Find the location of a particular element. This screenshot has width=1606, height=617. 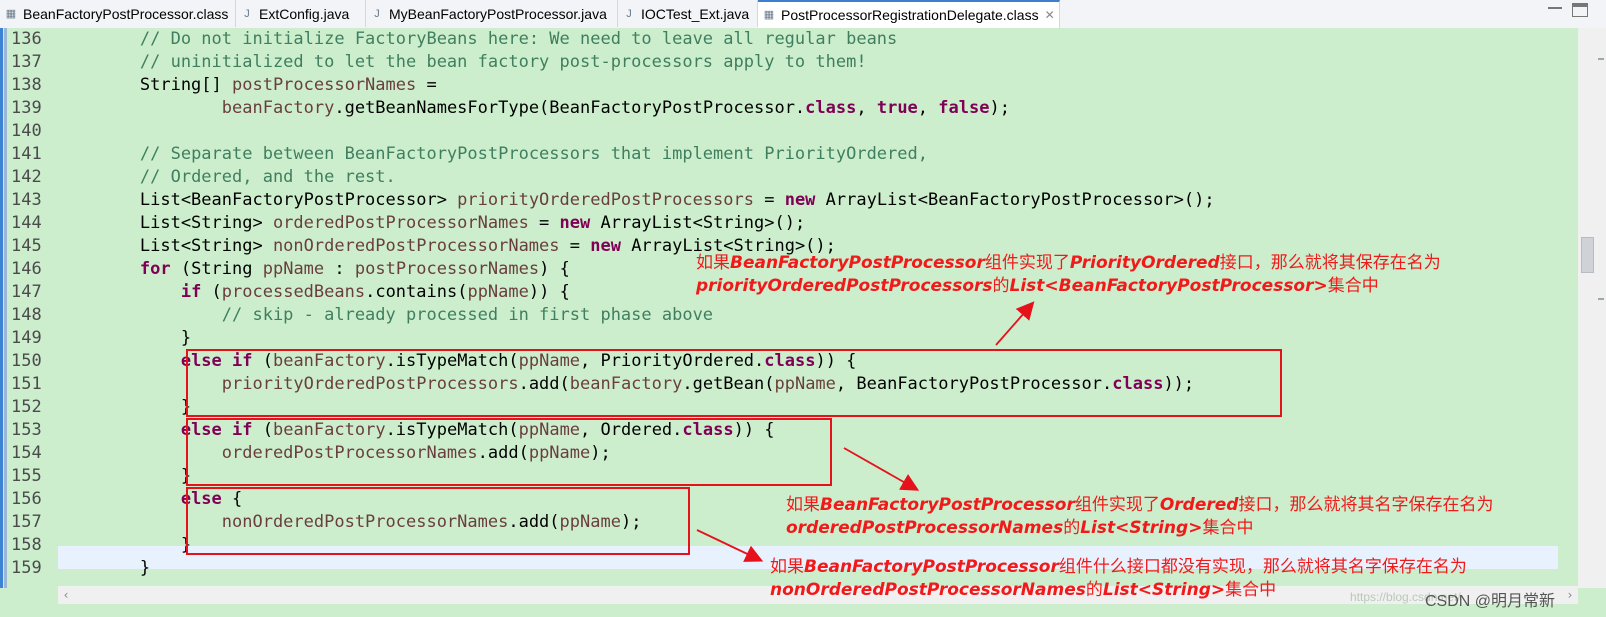

code-line: if (processedBeans.contains(ppName)) { is located at coordinates (314, 292).